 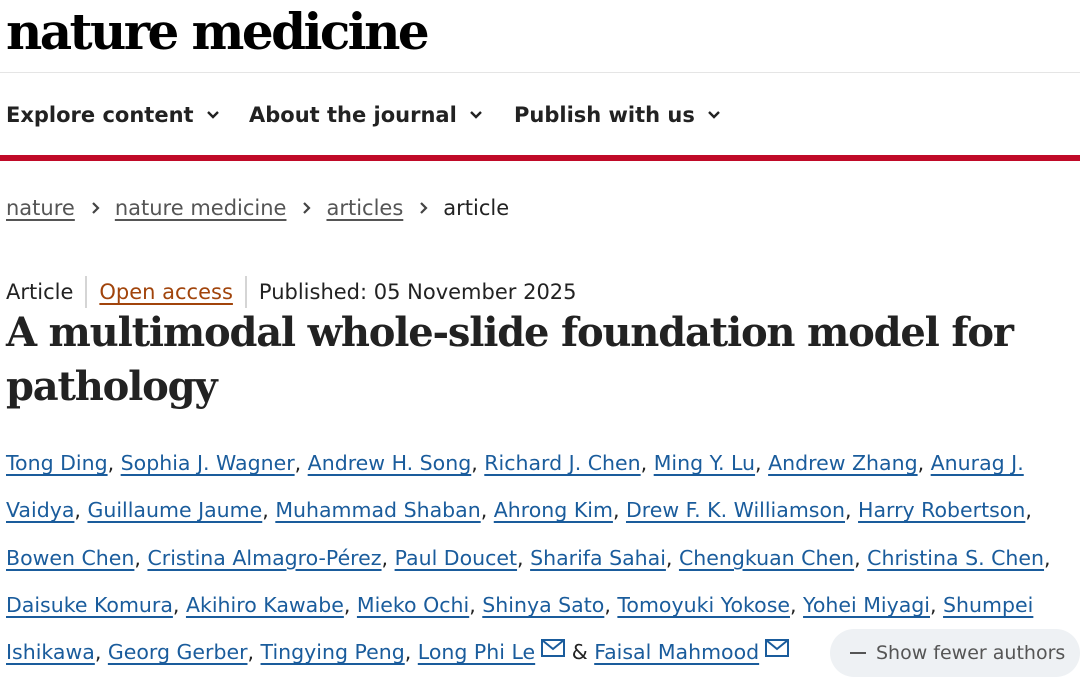 What do you see at coordinates (843, 463) in the screenshot?
I see `author-link: Andrew Zhang` at bounding box center [843, 463].